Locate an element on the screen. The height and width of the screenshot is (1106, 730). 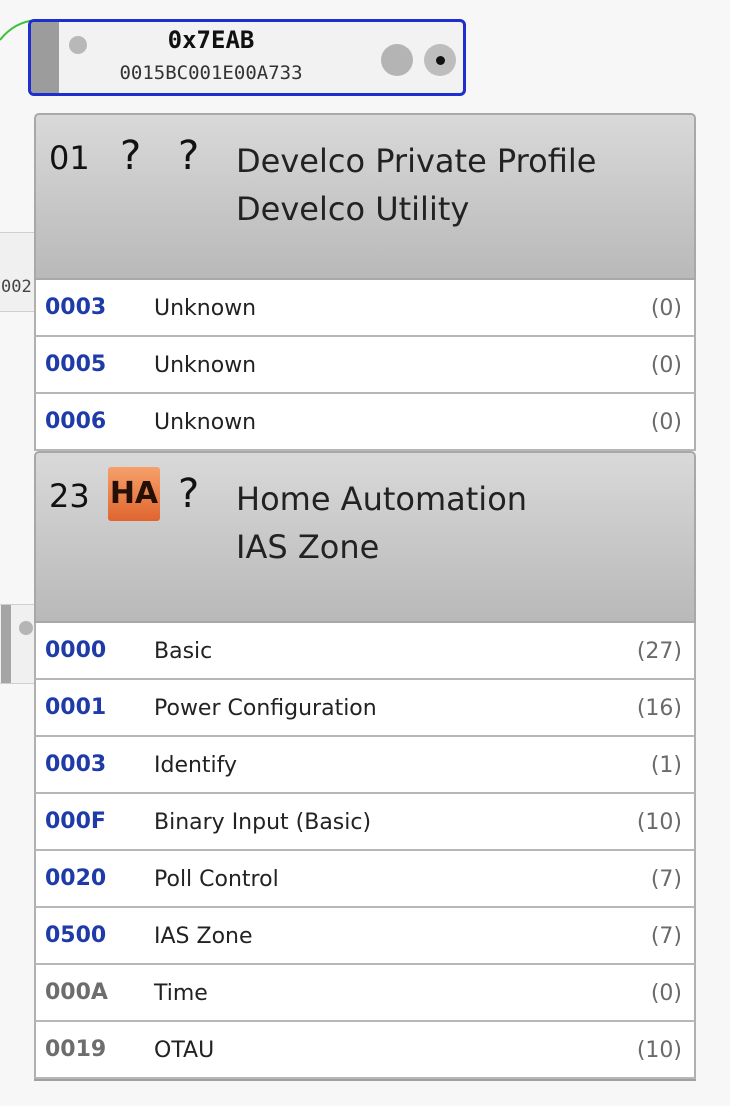
cluster-id: 0019 is located at coordinates (76, 1049).